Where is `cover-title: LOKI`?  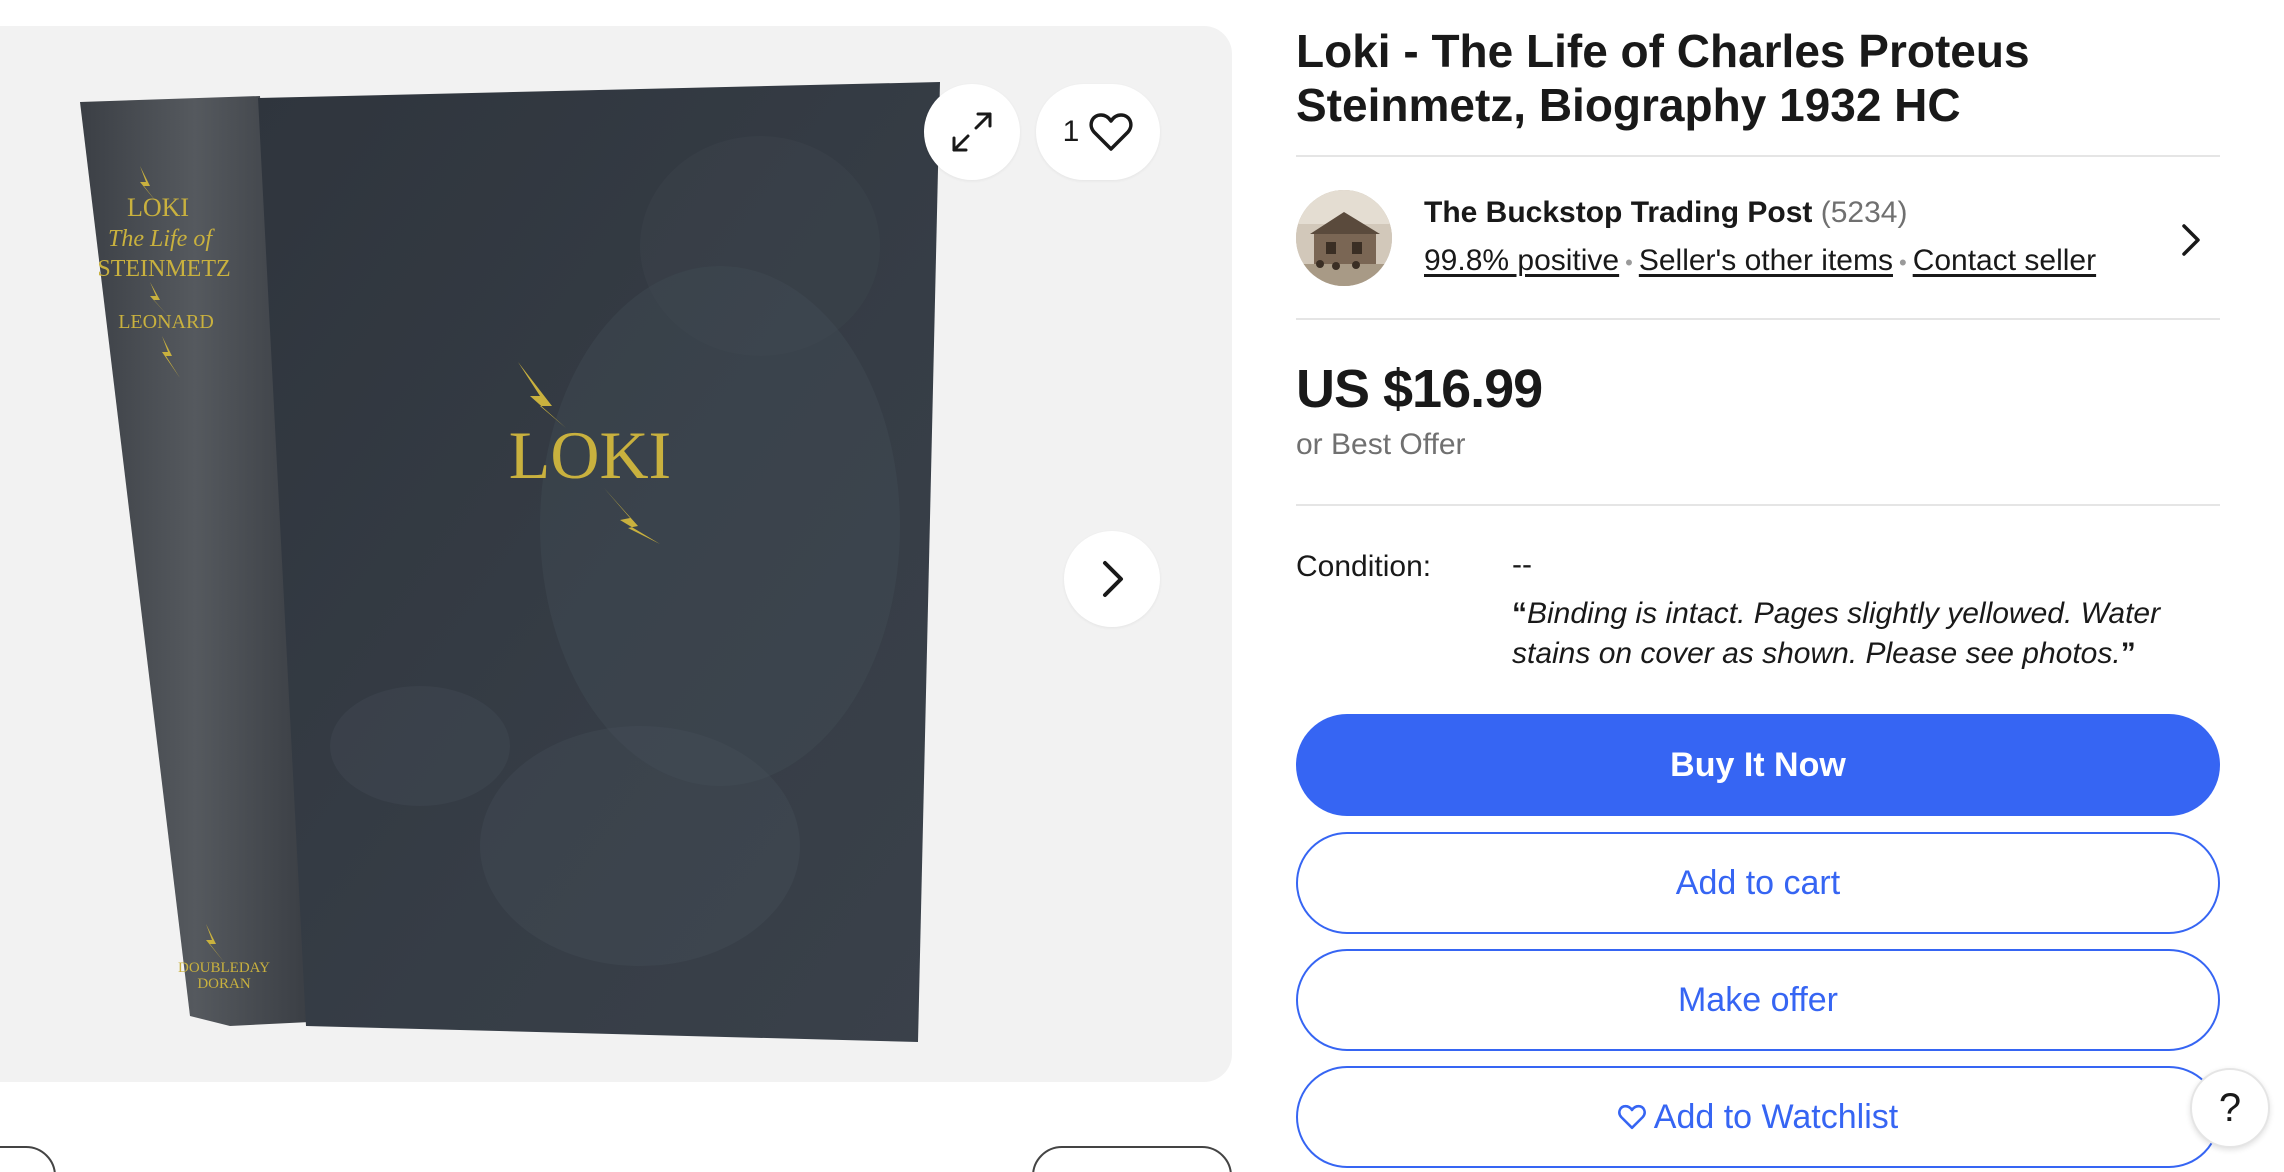
cover-title: LOKI is located at coordinates (590, 455).